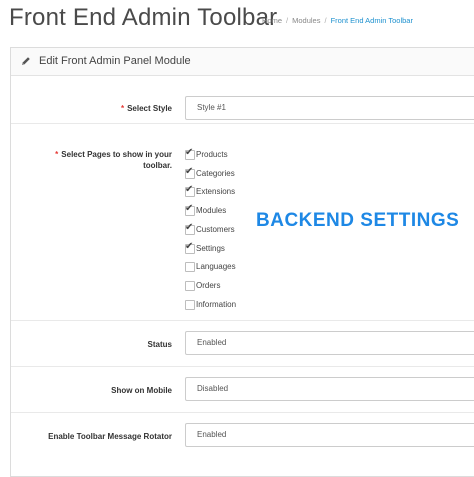 The image size is (474, 477). I want to click on checkbox-label: Information, so click(216, 304).